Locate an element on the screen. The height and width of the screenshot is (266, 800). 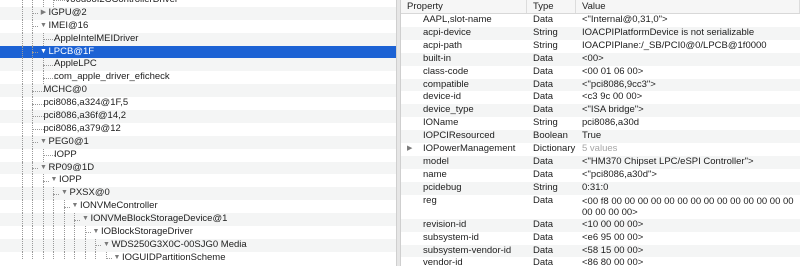
property-row: pcidebug String 0:31:0 is located at coordinates (600, 188).